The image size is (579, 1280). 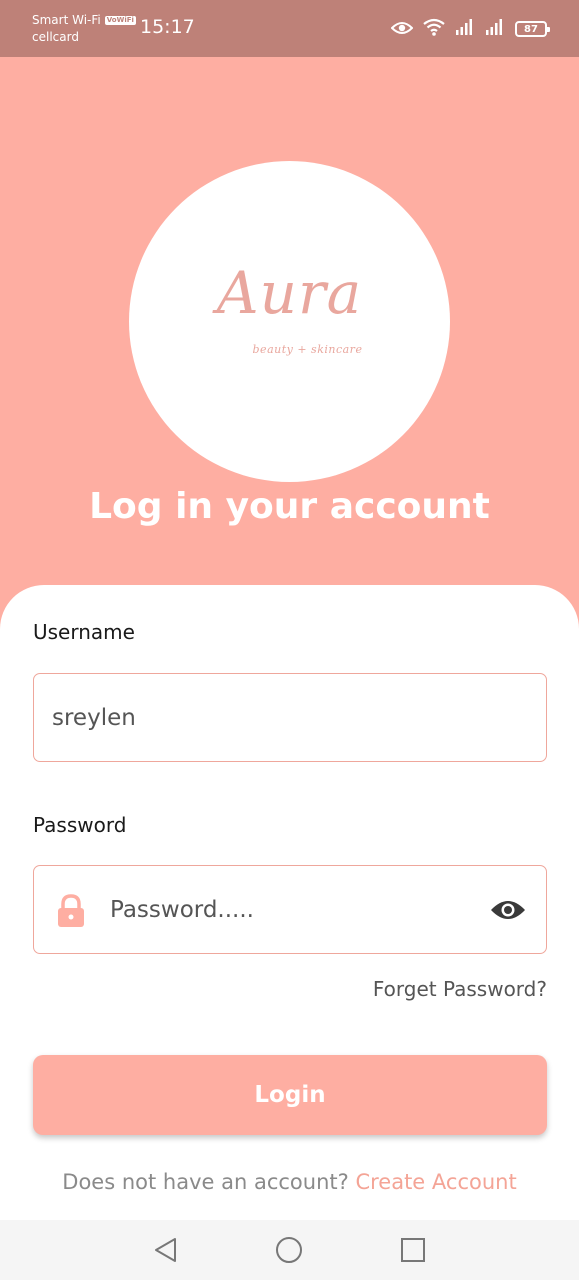 What do you see at coordinates (307, 349) in the screenshot?
I see `logo-tagline: beauty + skincare` at bounding box center [307, 349].